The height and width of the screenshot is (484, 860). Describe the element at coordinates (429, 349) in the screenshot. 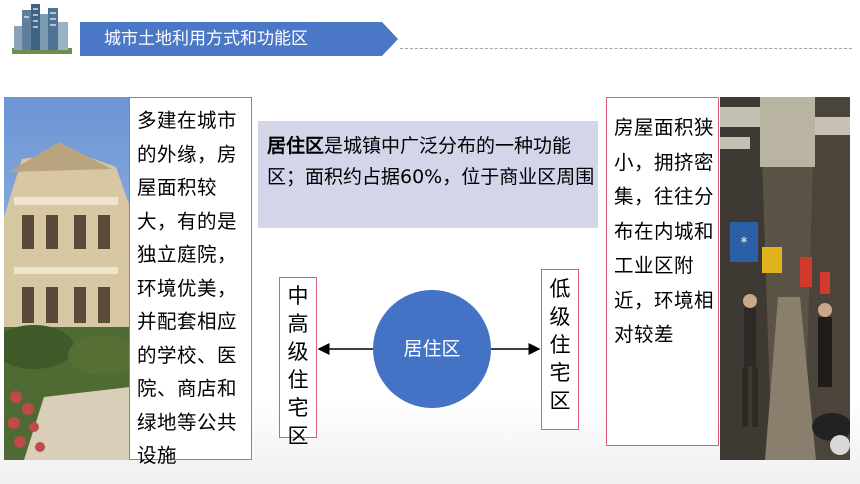

I see `connector-arrows` at that location.